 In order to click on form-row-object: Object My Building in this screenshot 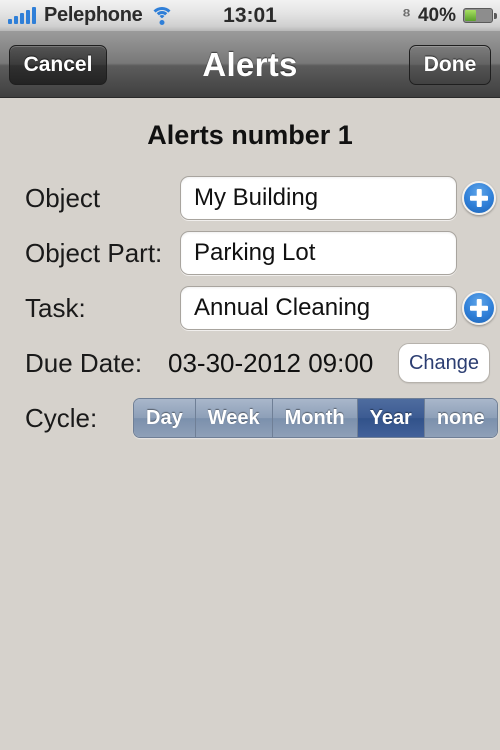, I will do `click(250, 198)`.